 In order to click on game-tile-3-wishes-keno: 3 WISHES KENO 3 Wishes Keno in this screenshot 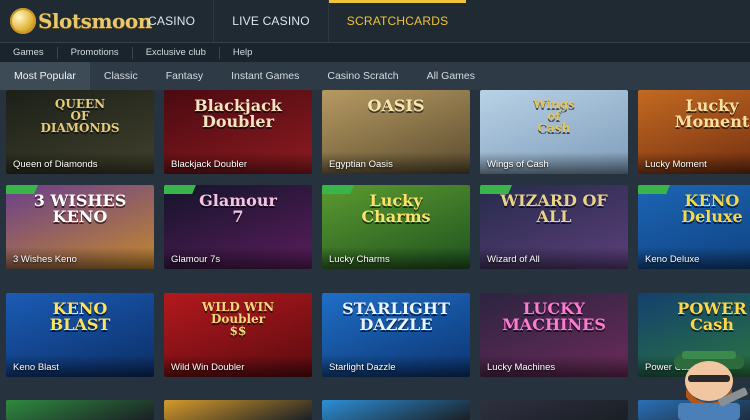, I will do `click(80, 227)`.